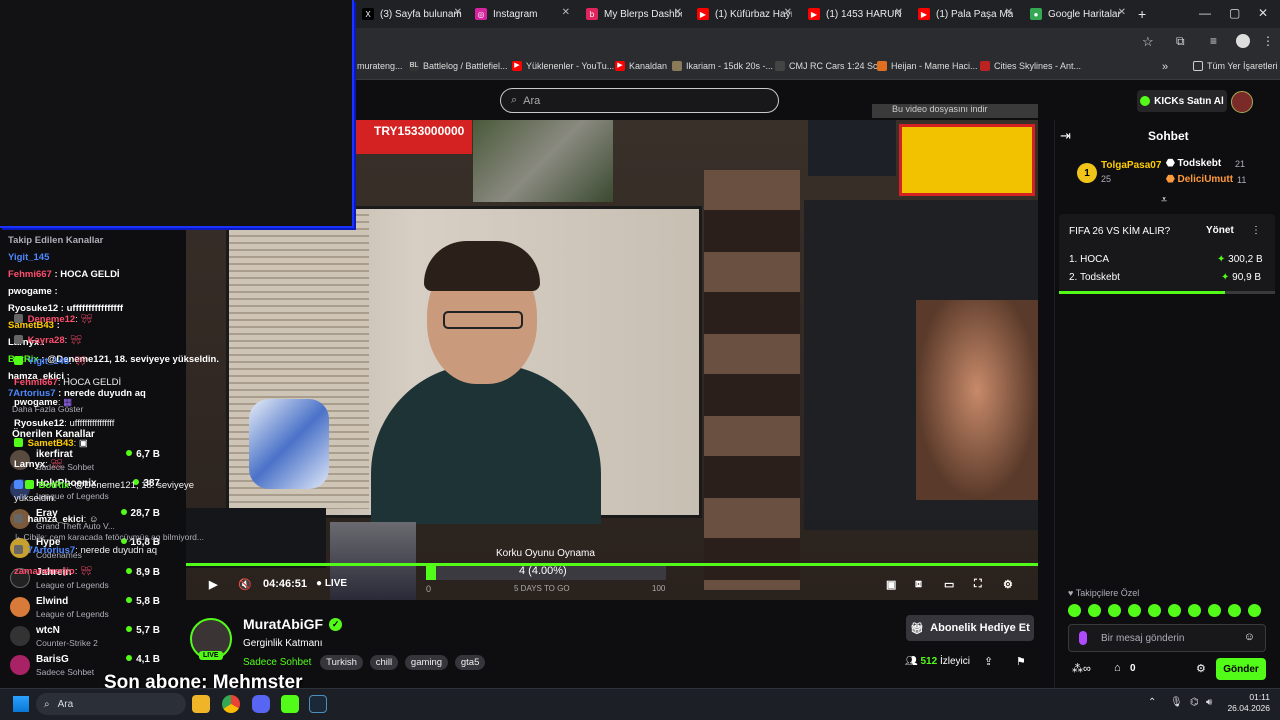  Describe the element at coordinates (612, 564) in the screenshot. I see `video-progress-bar` at that location.